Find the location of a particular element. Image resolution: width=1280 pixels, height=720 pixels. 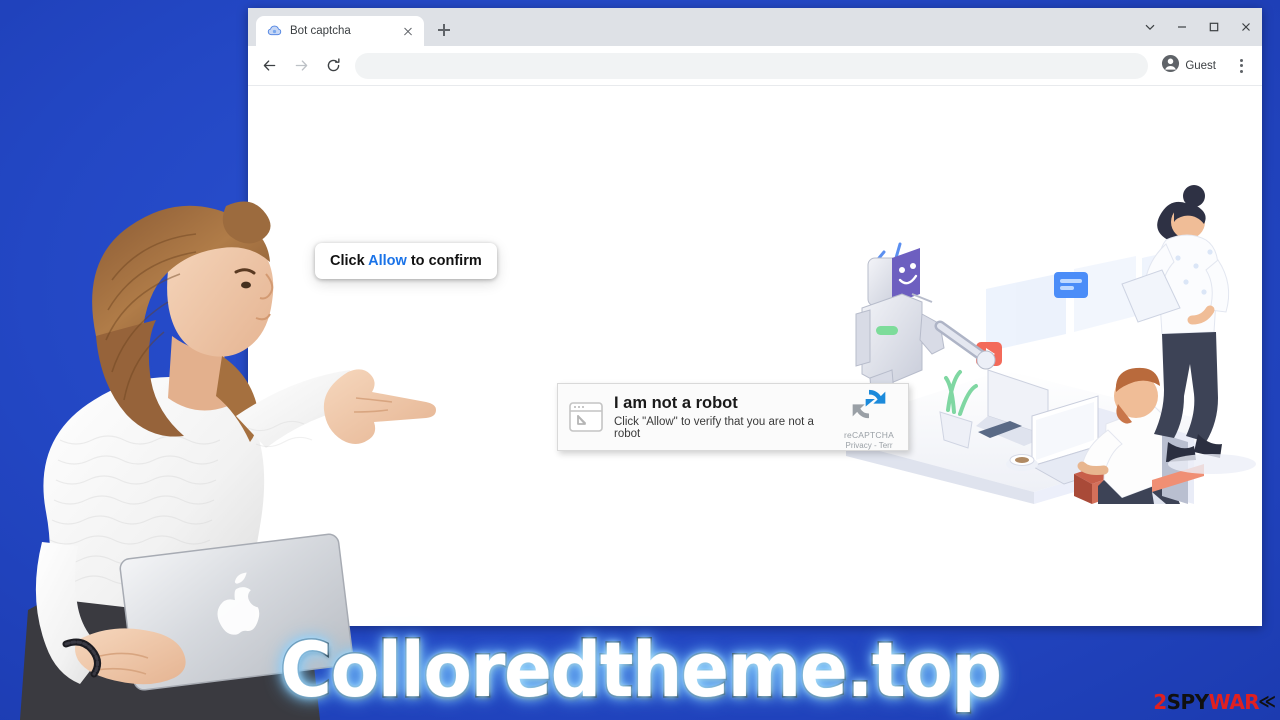

new-tab-button is located at coordinates (444, 30).